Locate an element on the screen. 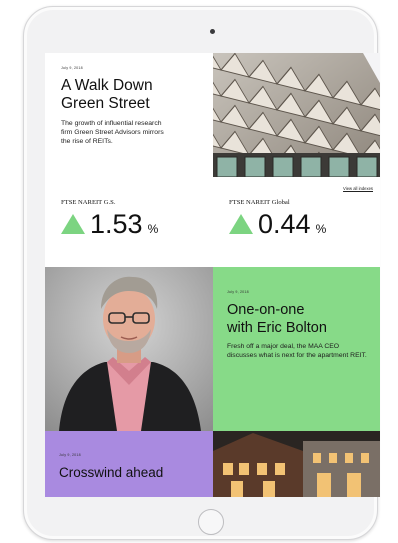  index-value-row: 1.53 % is located at coordinates (109, 224).